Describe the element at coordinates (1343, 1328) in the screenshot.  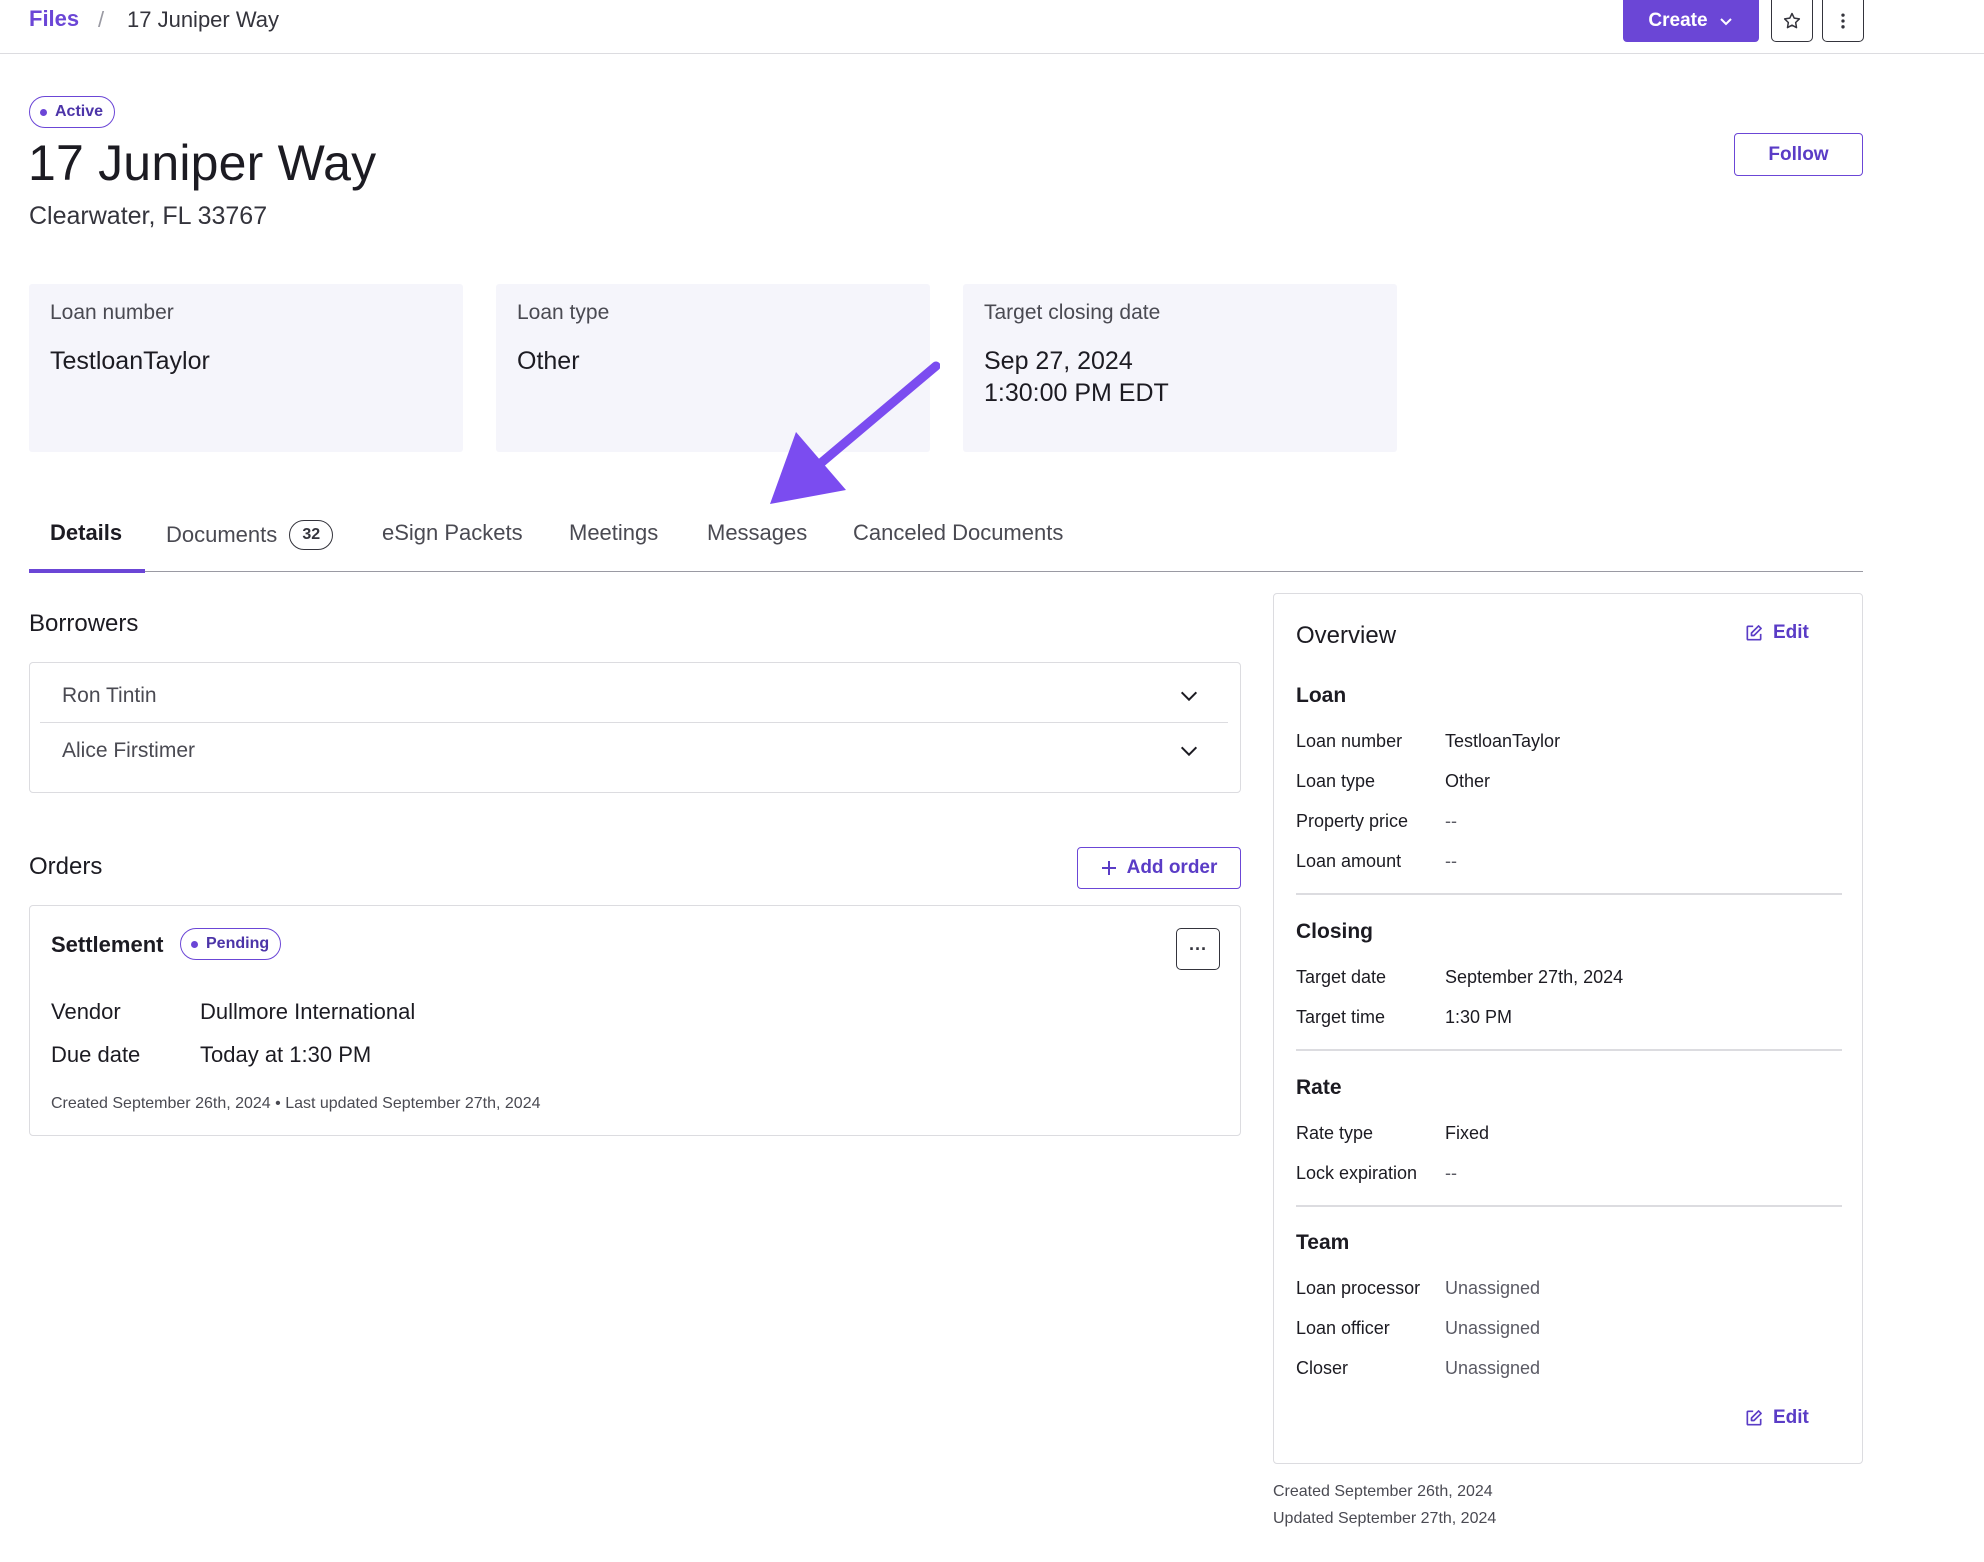
I see `overview-row-label: Loan officer` at that location.